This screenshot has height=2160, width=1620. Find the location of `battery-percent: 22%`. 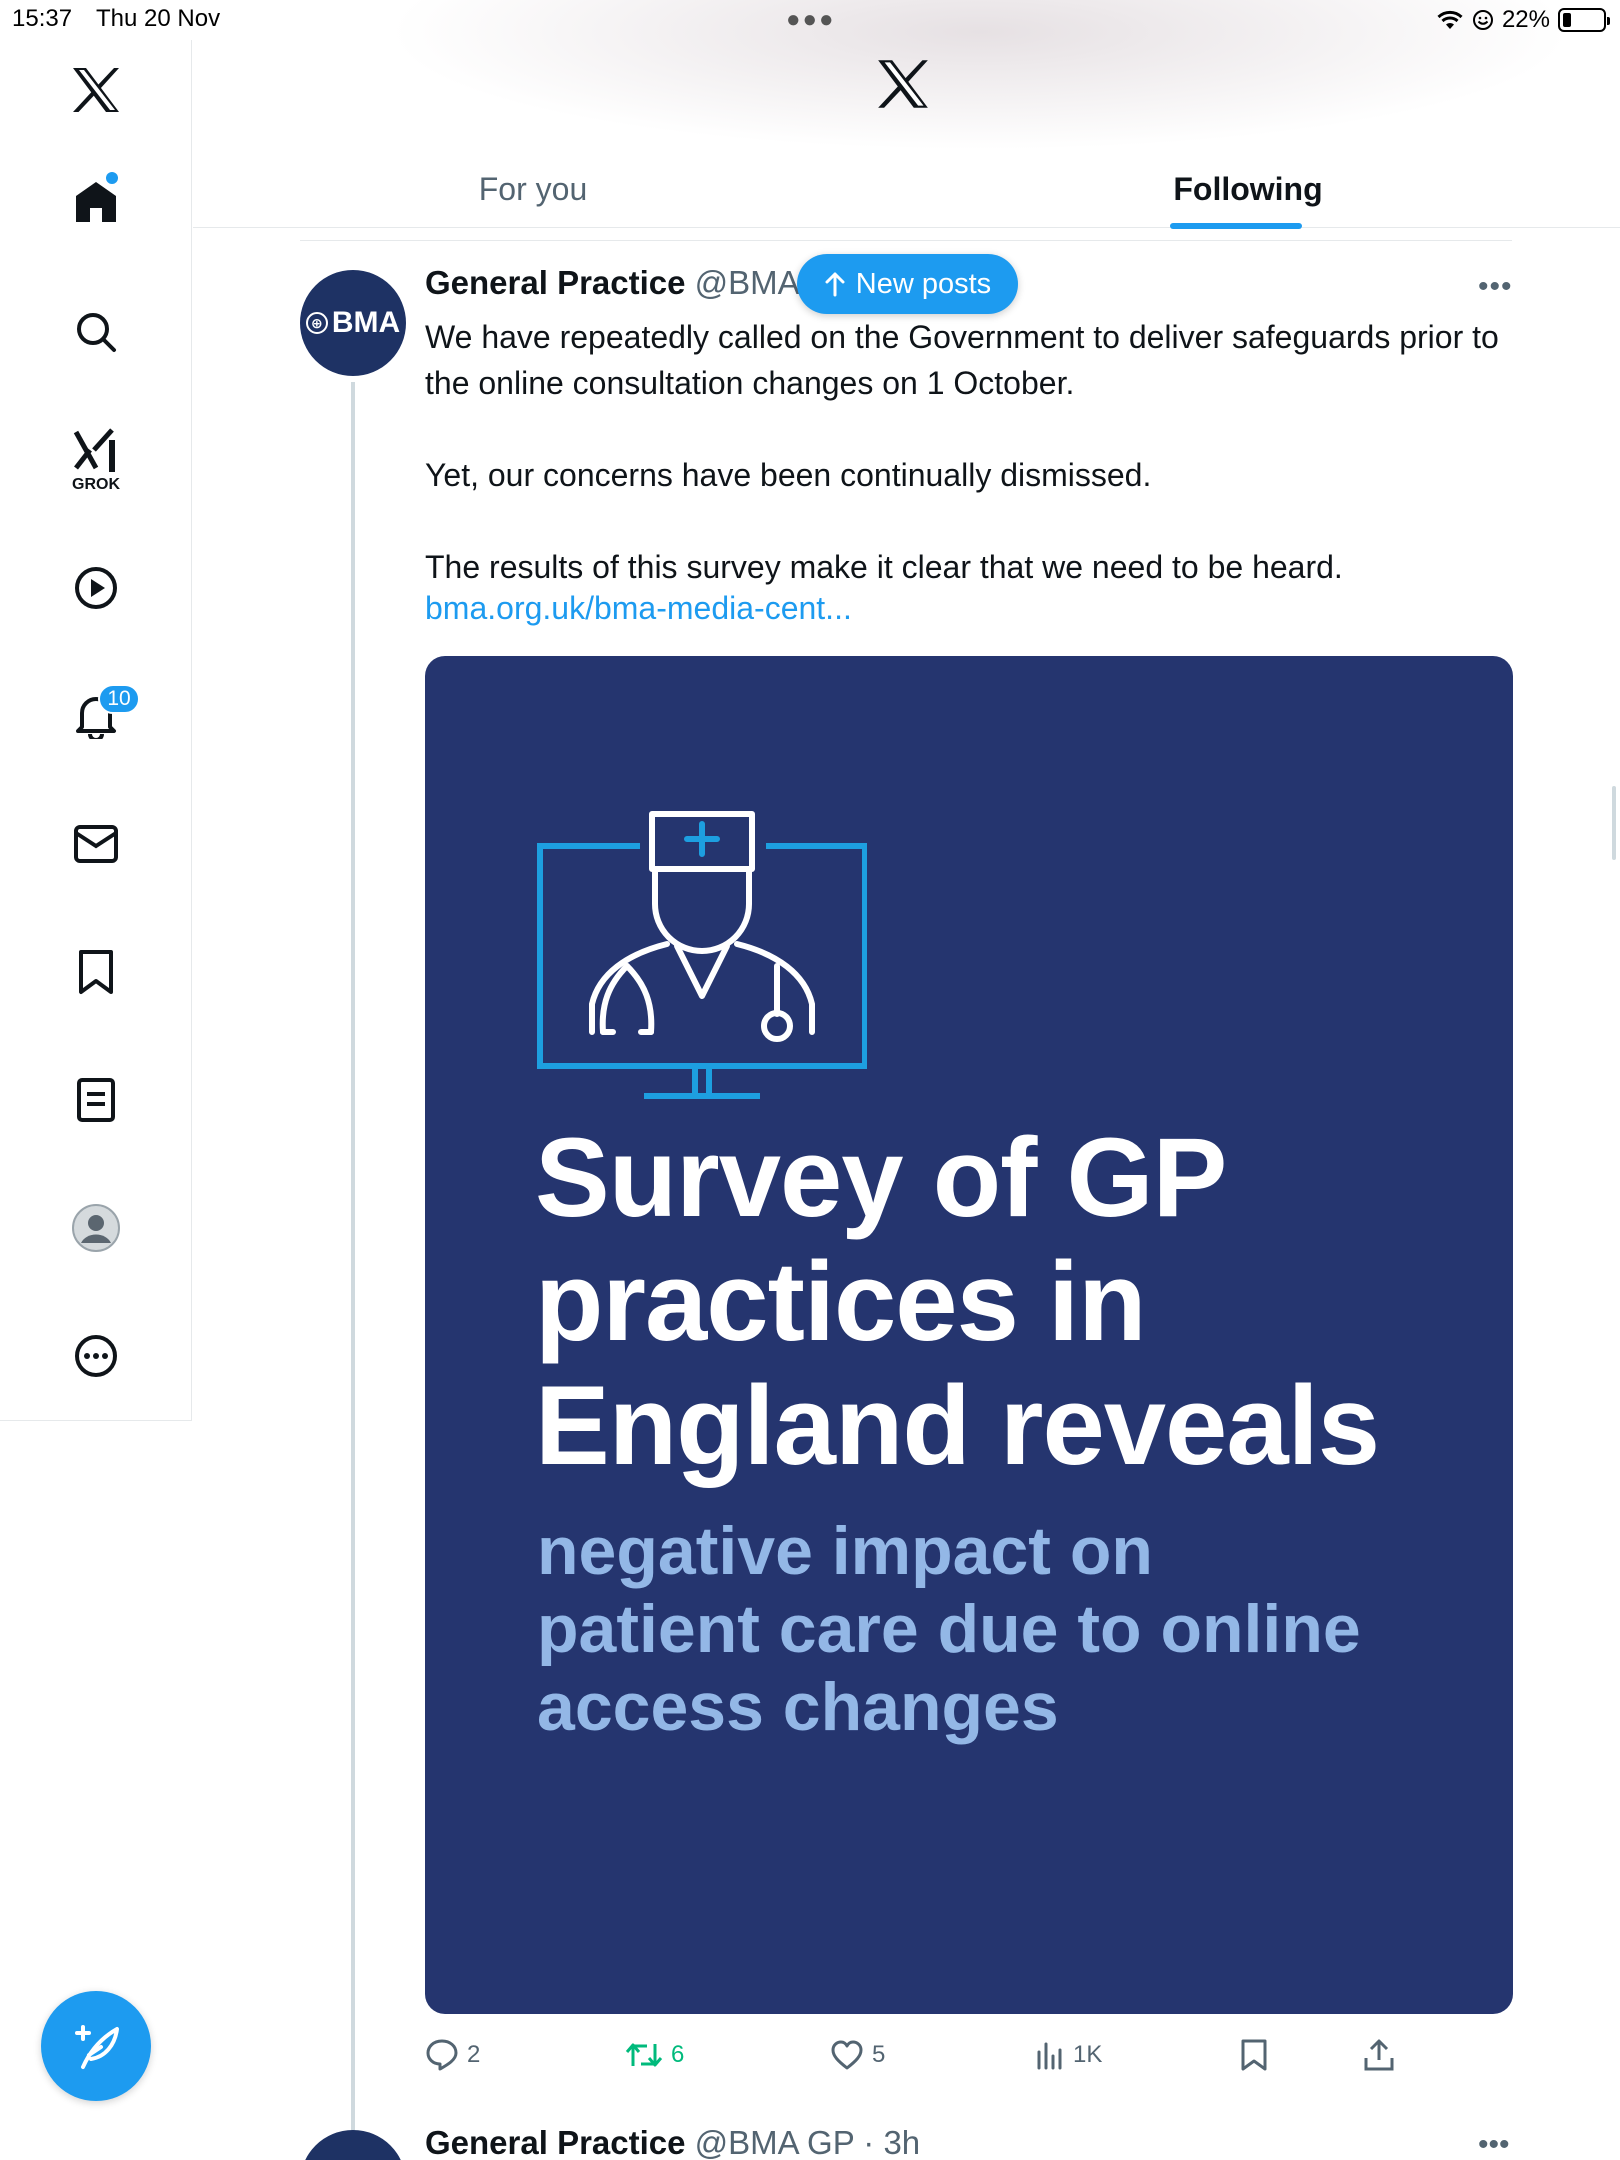

battery-percent: 22% is located at coordinates (1525, 19).